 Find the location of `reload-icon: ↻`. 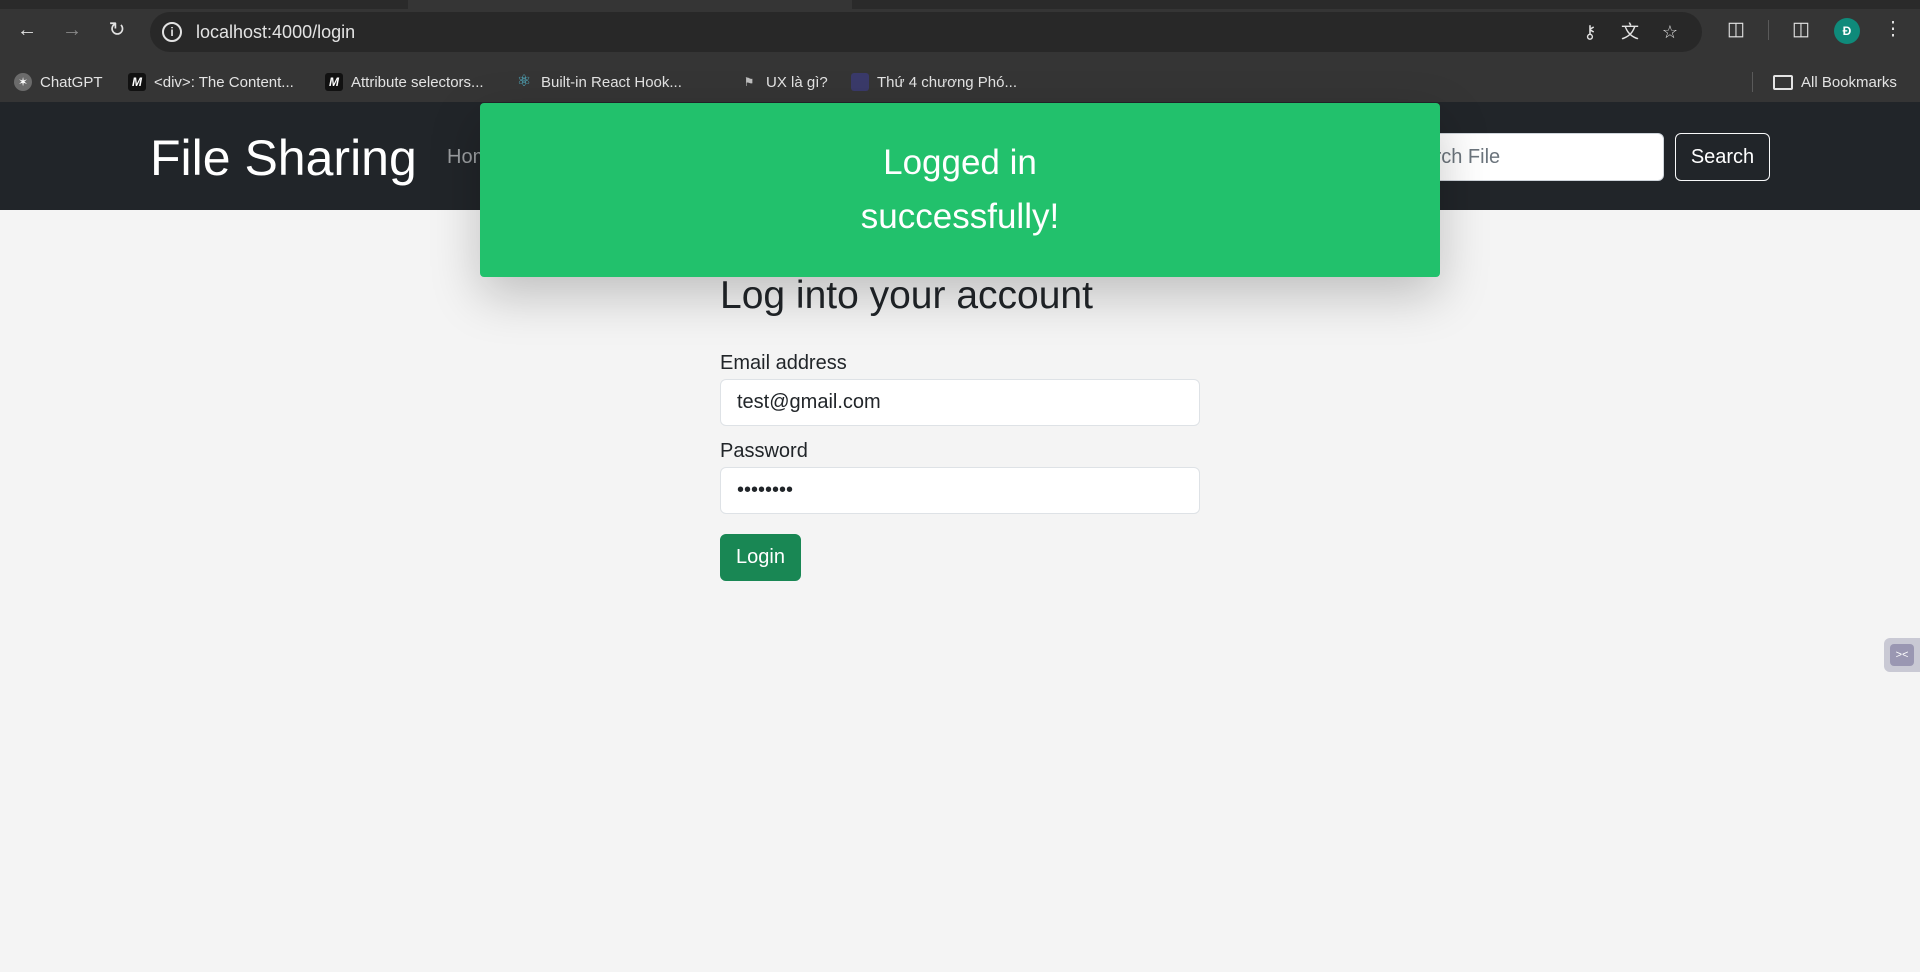

reload-icon: ↻ is located at coordinates (117, 30).